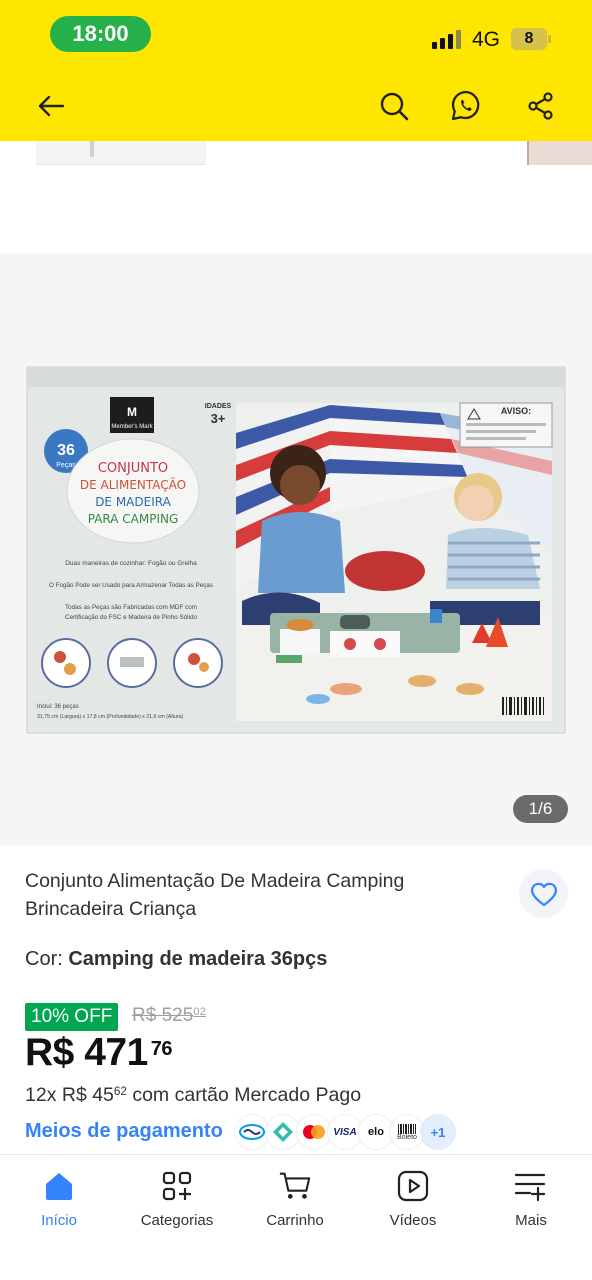 The width and height of the screenshot is (592, 1280). What do you see at coordinates (132, 412) in the screenshot?
I see `svg-text: M` at bounding box center [132, 412].